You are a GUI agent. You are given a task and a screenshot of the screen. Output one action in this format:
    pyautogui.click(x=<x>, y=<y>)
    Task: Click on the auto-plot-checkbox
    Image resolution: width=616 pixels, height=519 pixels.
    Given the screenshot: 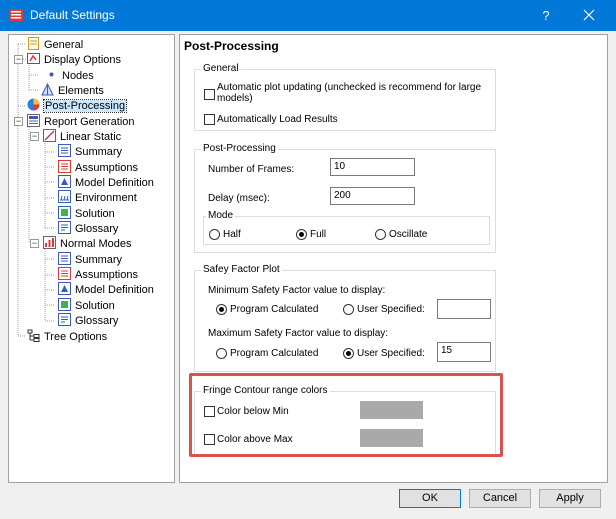 What is the action you would take?
    pyautogui.click(x=209, y=94)
    